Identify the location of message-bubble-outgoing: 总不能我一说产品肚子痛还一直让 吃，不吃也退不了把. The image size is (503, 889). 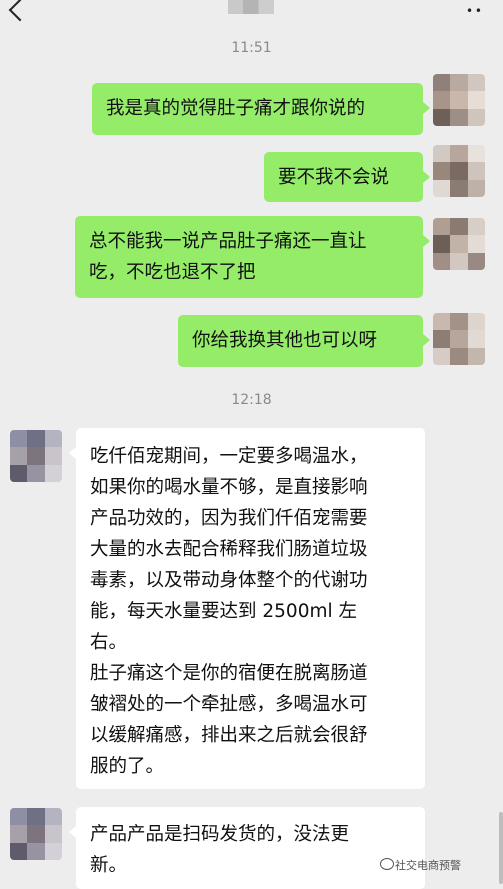
(252, 257).